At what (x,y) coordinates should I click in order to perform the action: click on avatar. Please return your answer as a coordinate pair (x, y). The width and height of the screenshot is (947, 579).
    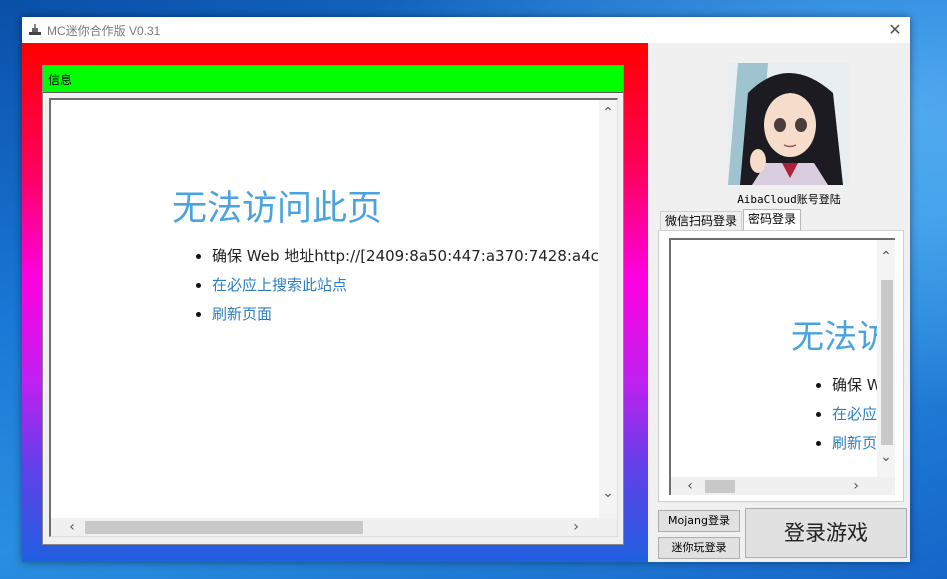
    Looking at the image, I should click on (789, 124).